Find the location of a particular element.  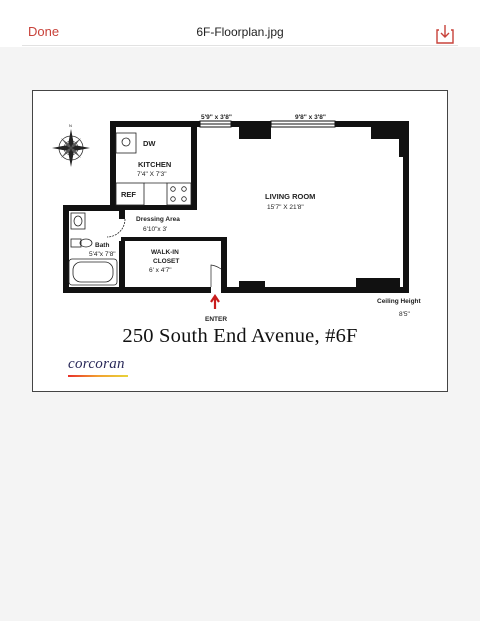

ceiling-height-label: Ceiling Height is located at coordinates (399, 301).